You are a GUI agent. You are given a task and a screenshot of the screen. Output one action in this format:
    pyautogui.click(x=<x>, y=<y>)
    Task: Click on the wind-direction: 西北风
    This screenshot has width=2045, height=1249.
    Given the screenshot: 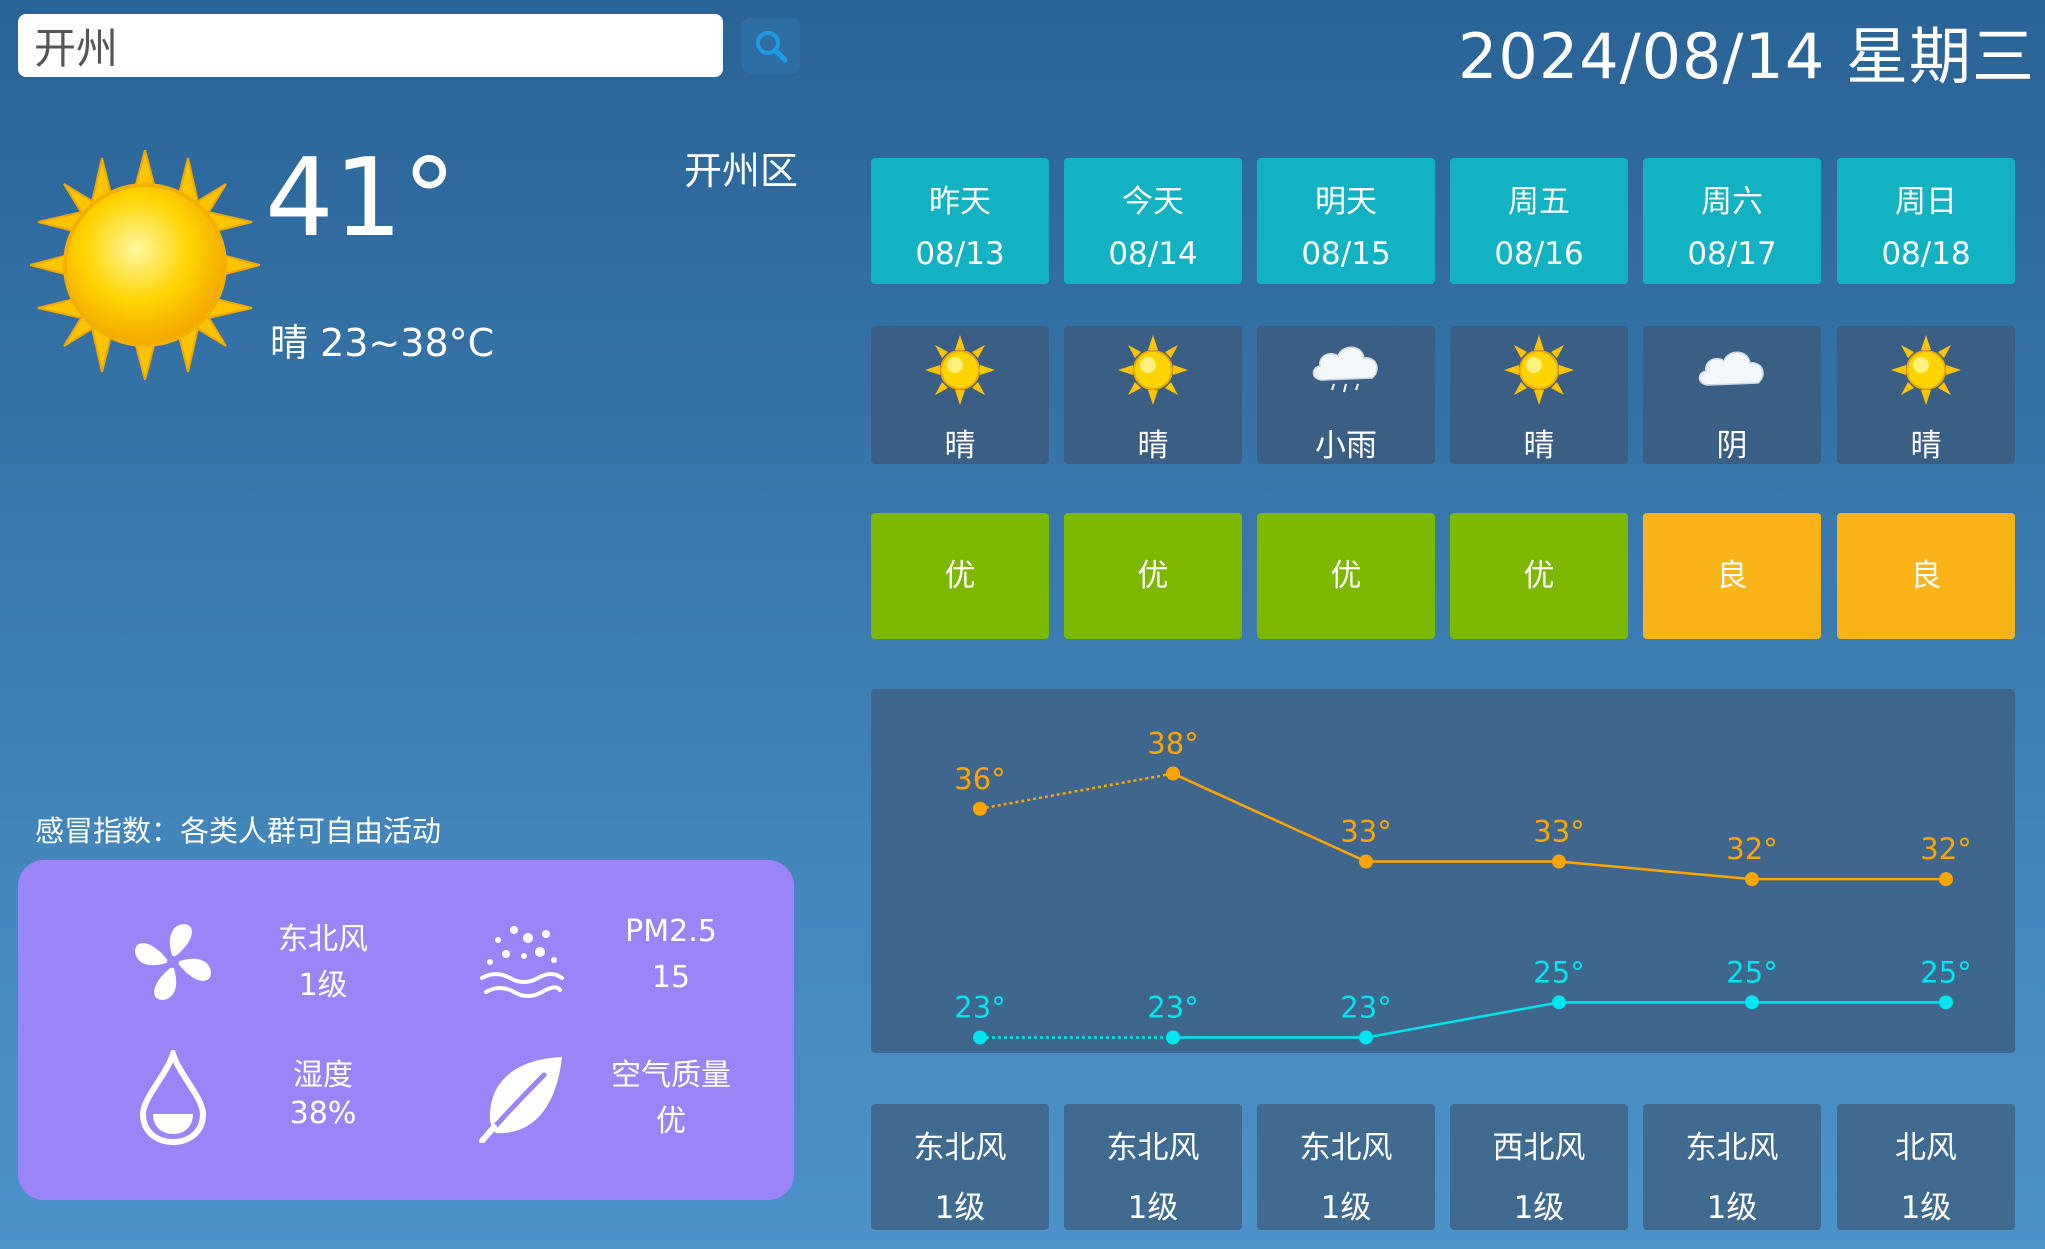 What is the action you would take?
    pyautogui.click(x=1539, y=1148)
    